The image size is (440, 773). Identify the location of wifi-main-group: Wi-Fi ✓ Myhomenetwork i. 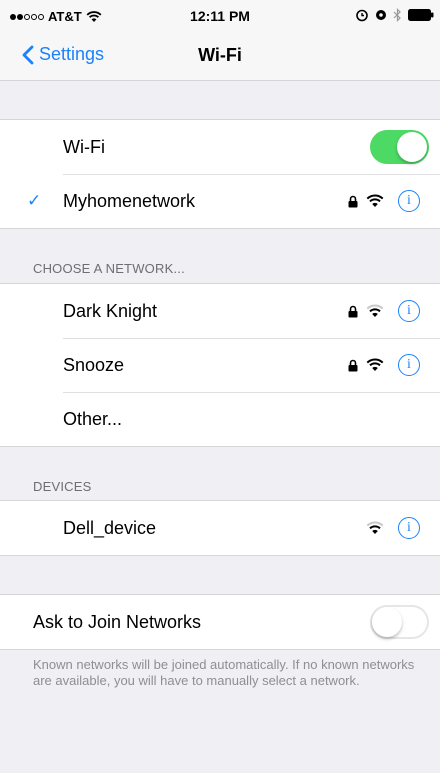
(220, 174).